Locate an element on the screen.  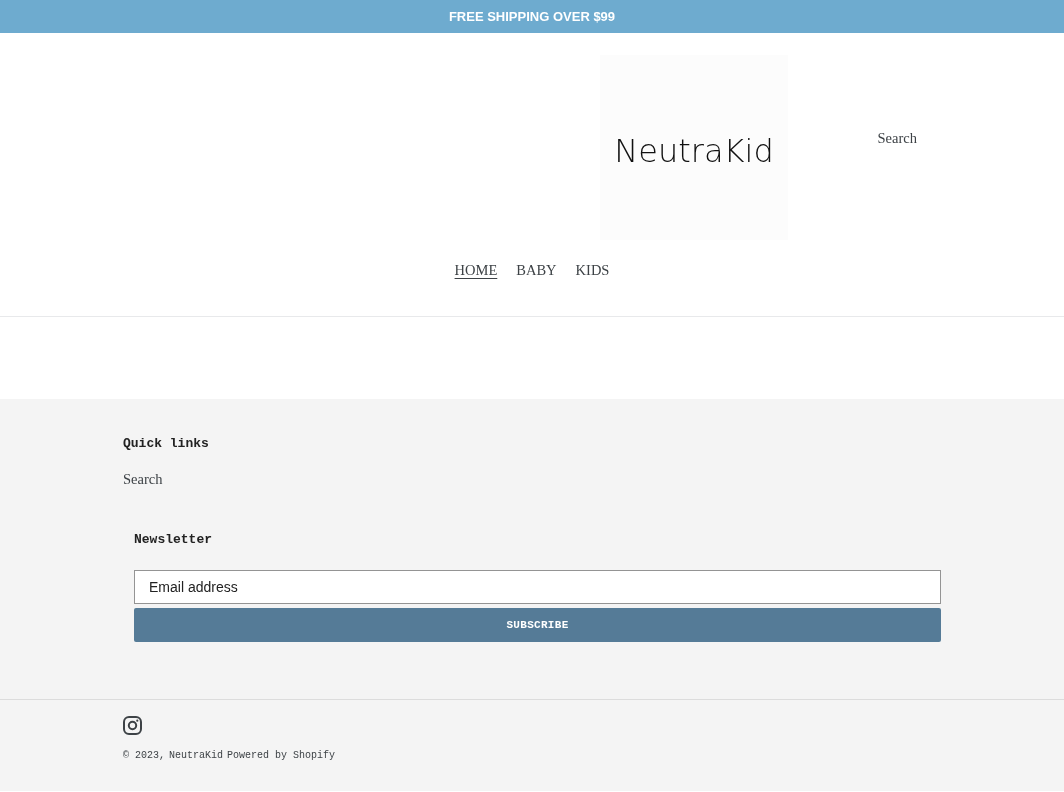
footer-heading: Newsletter is located at coordinates (173, 540).